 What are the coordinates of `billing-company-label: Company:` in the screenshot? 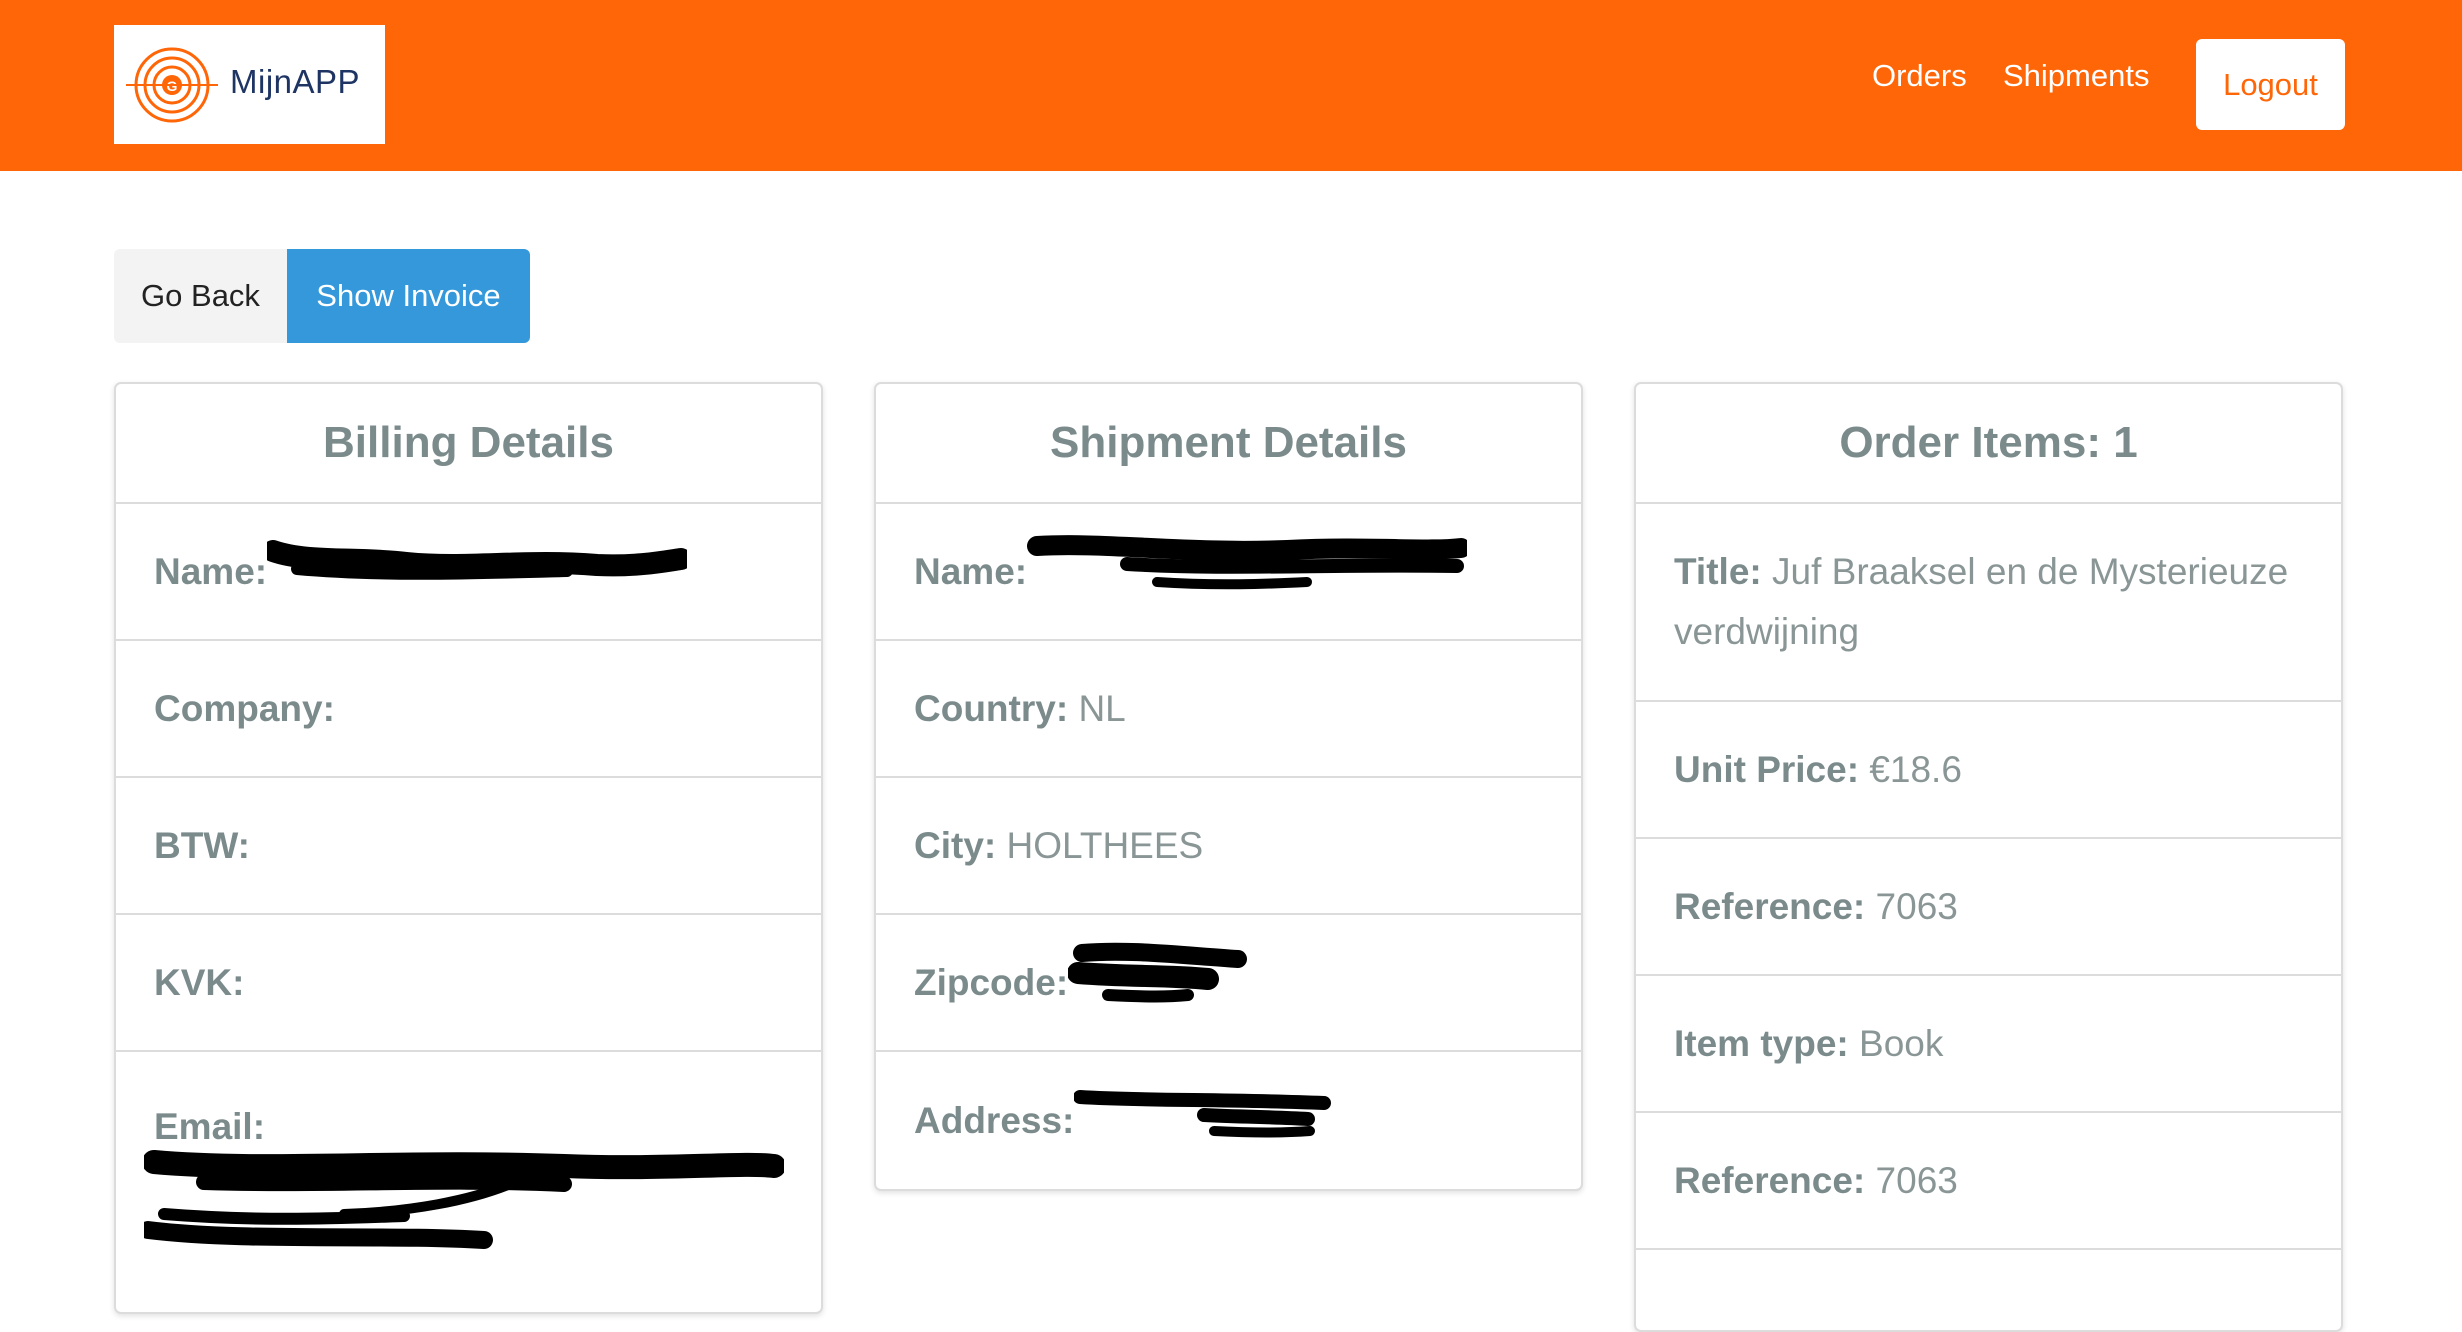 It's located at (244, 708).